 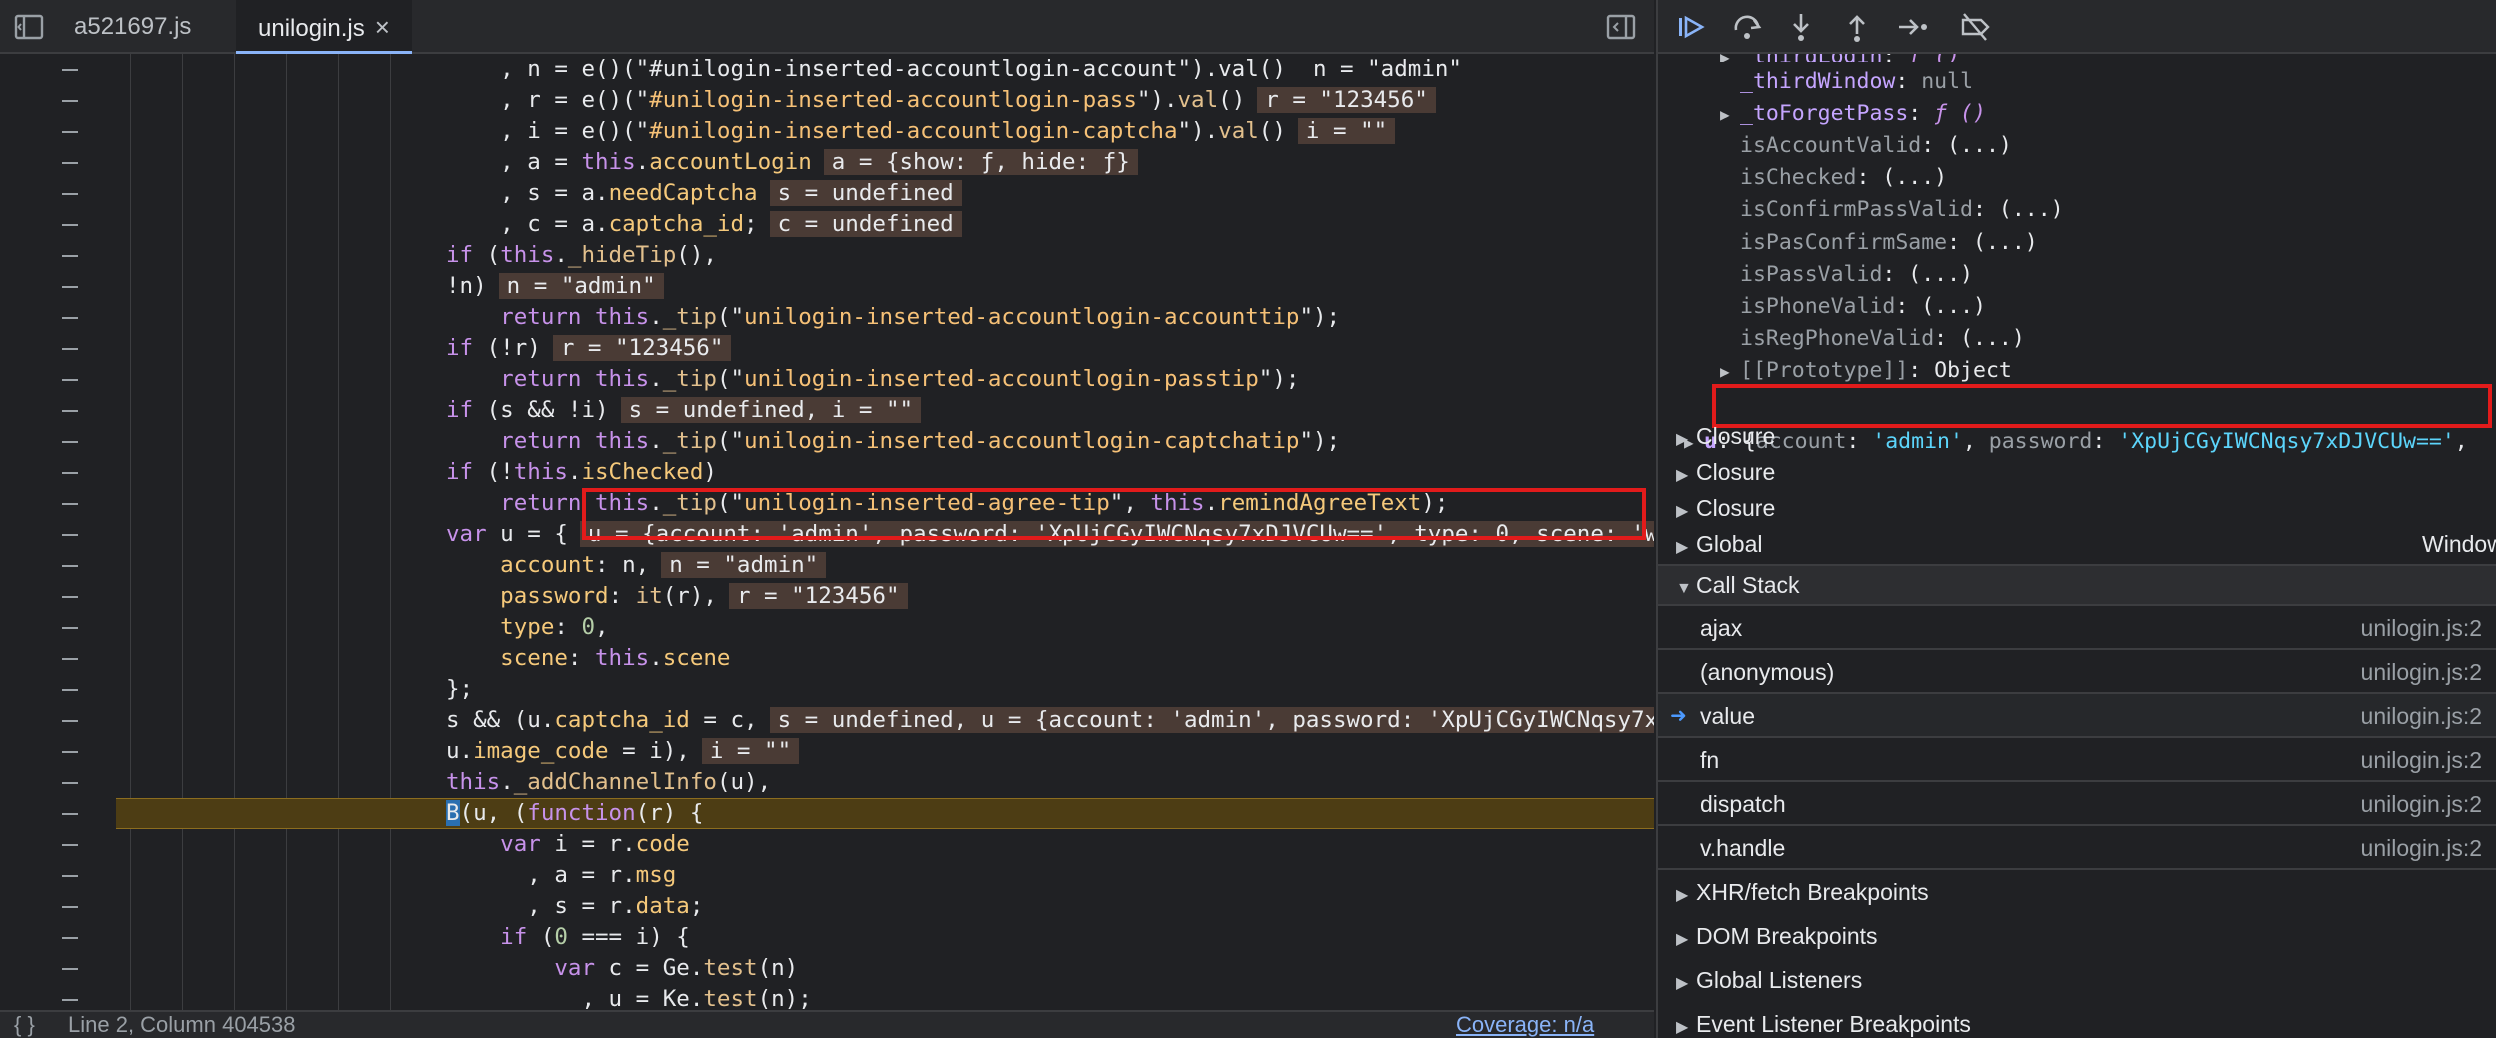 What do you see at coordinates (696, 906) in the screenshot?
I see `code-token: ;` at bounding box center [696, 906].